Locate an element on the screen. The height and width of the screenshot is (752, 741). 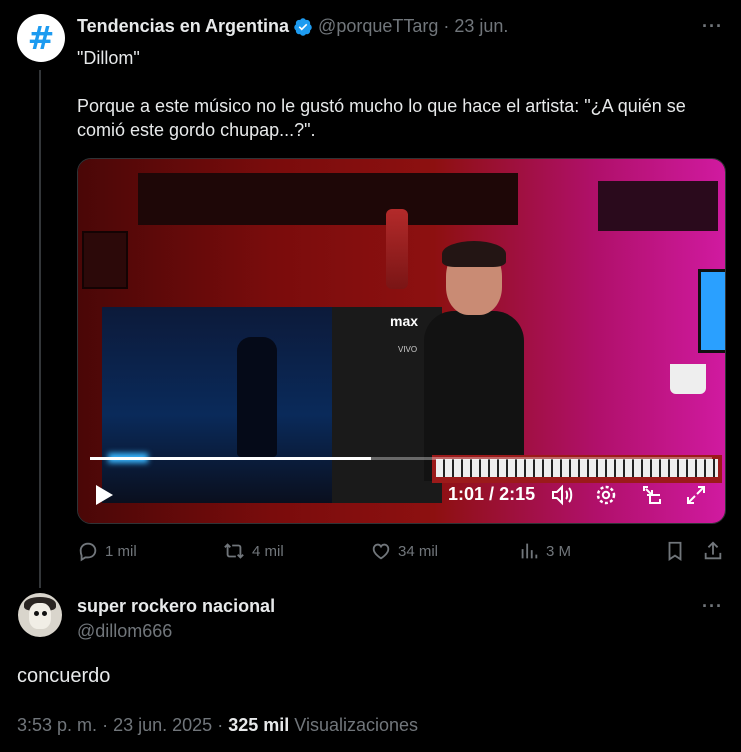
reply-icon is located at coordinates (88, 552).